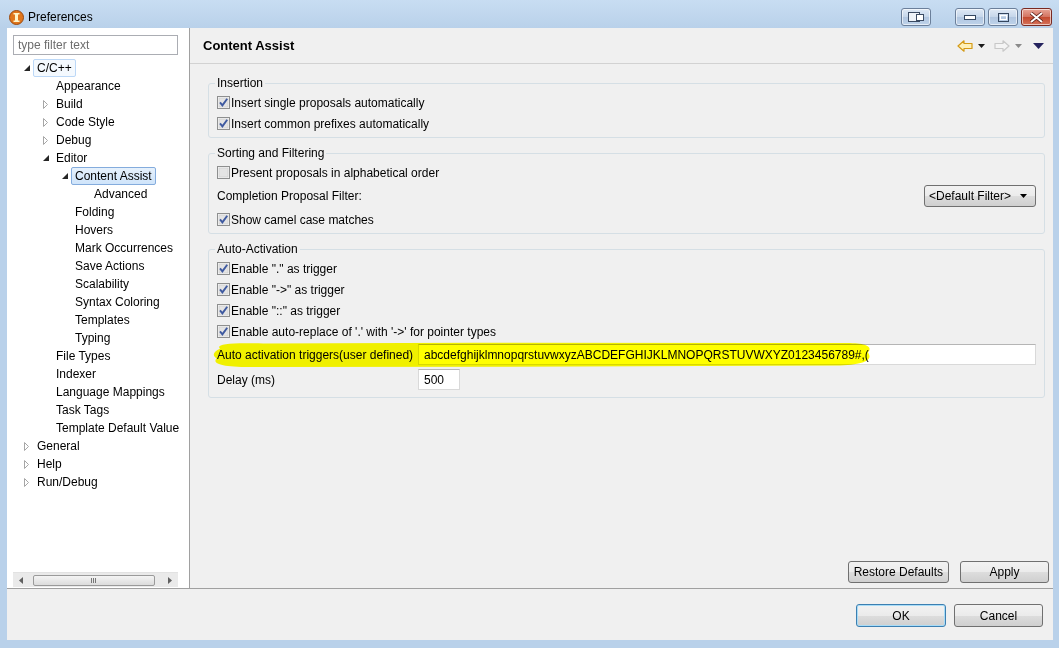 The width and height of the screenshot is (1059, 648). What do you see at coordinates (16, 17) in the screenshot?
I see `app-logo-icon` at bounding box center [16, 17].